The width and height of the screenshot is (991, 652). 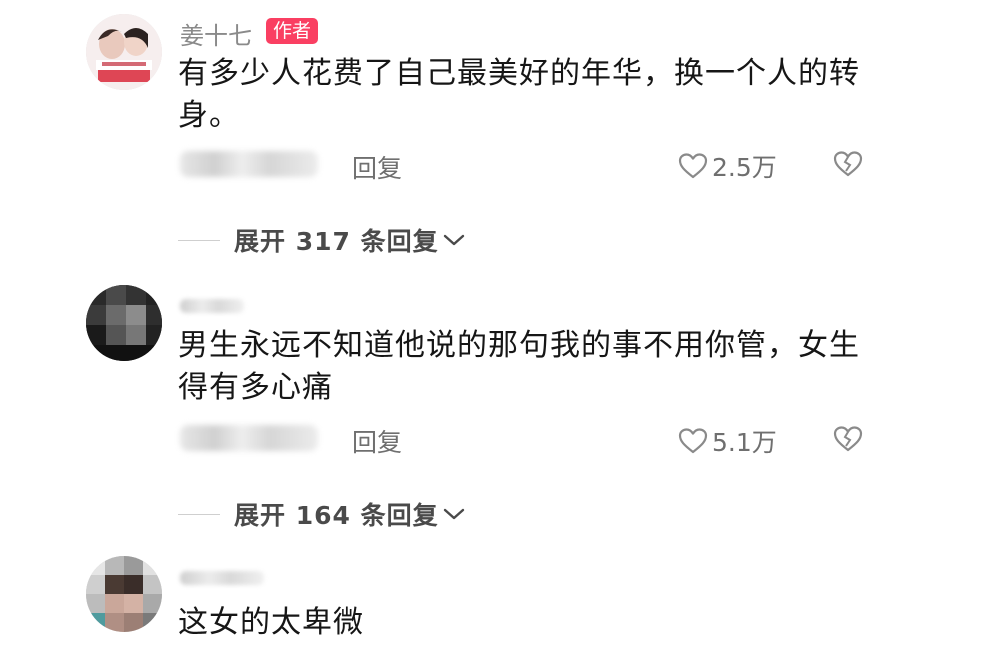 What do you see at coordinates (519, 366) in the screenshot?
I see `comment-text: 男生永远不知道他说的那句我的事不用你管，女生得有多心痛` at bounding box center [519, 366].